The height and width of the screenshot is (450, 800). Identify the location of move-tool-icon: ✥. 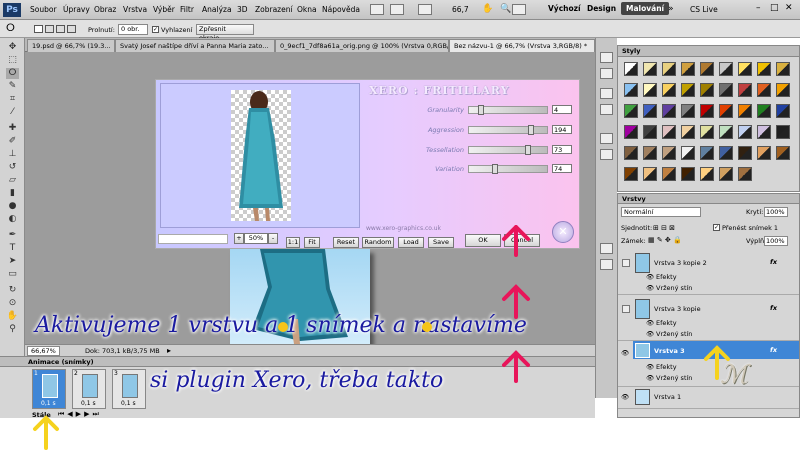
(12, 47).